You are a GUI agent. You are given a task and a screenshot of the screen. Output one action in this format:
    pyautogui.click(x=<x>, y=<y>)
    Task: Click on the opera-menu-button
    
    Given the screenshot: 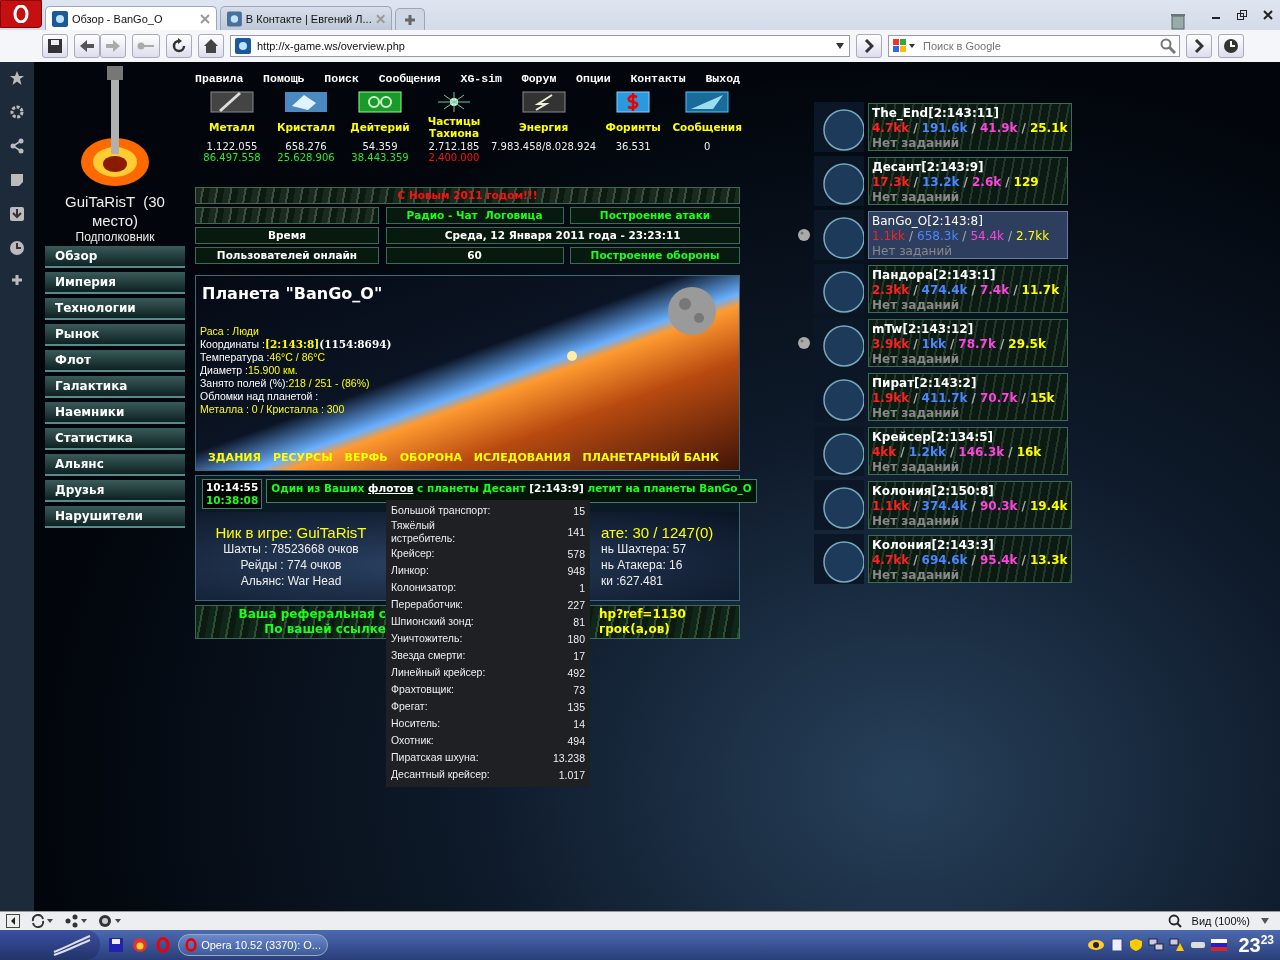 What is the action you would take?
    pyautogui.click(x=21, y=14)
    